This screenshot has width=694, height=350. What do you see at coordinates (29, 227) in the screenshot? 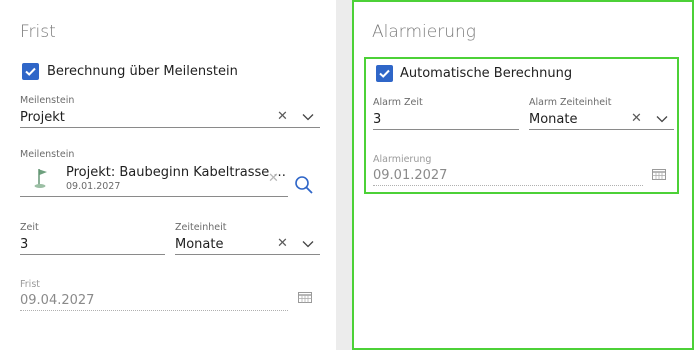
I see `zeit-label: Zeit` at bounding box center [29, 227].